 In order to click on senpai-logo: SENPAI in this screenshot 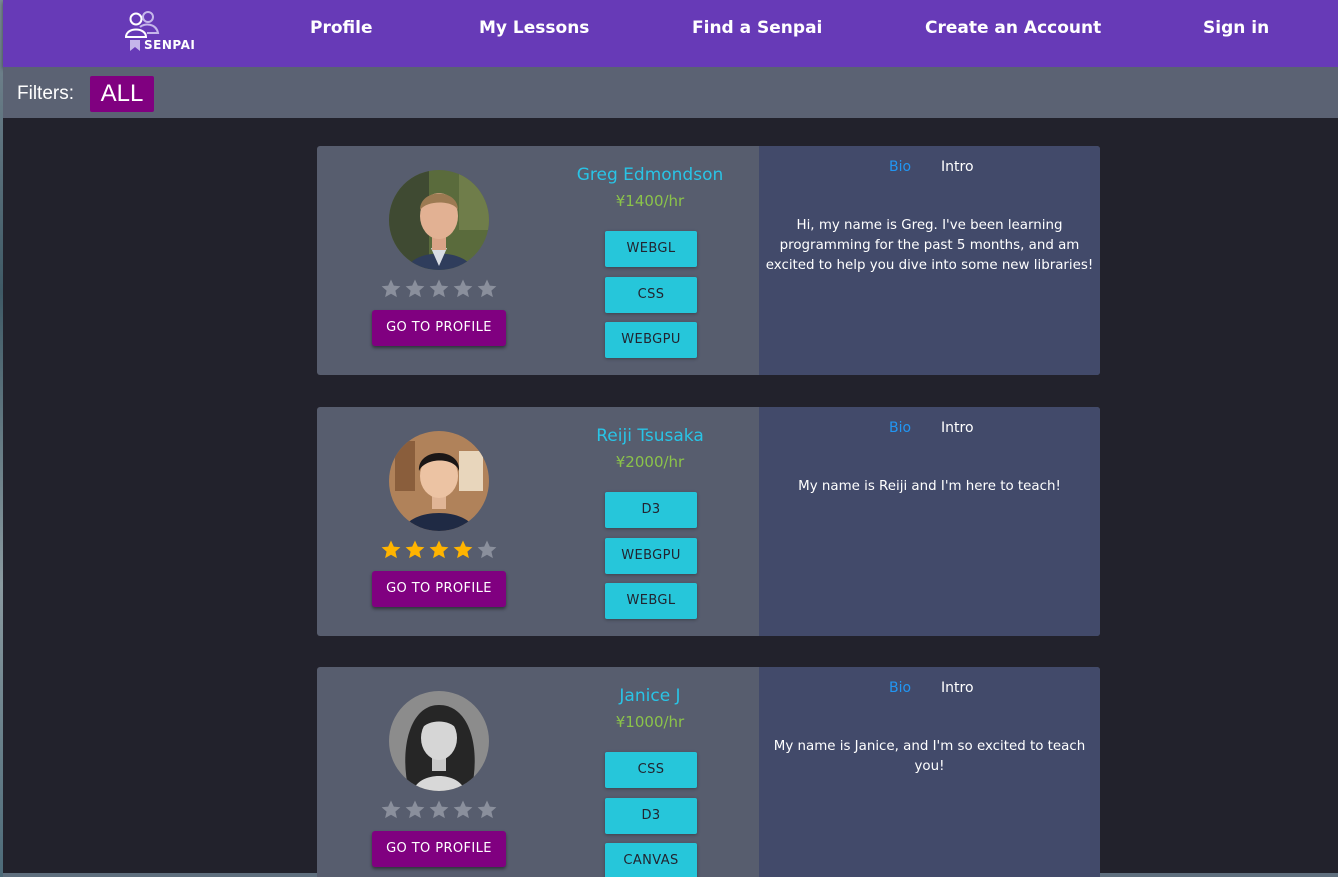, I will do `click(165, 33)`.